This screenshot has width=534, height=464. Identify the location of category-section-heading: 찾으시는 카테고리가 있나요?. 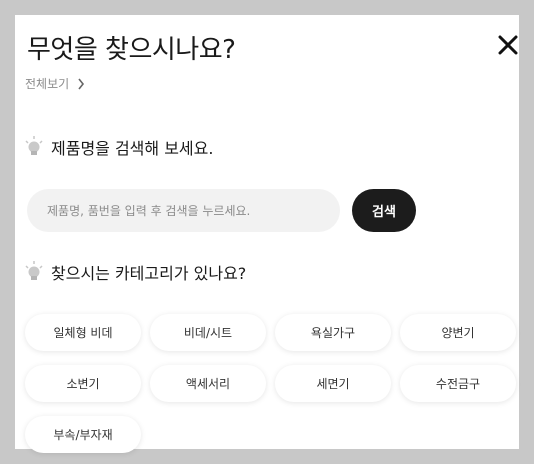
(135, 272).